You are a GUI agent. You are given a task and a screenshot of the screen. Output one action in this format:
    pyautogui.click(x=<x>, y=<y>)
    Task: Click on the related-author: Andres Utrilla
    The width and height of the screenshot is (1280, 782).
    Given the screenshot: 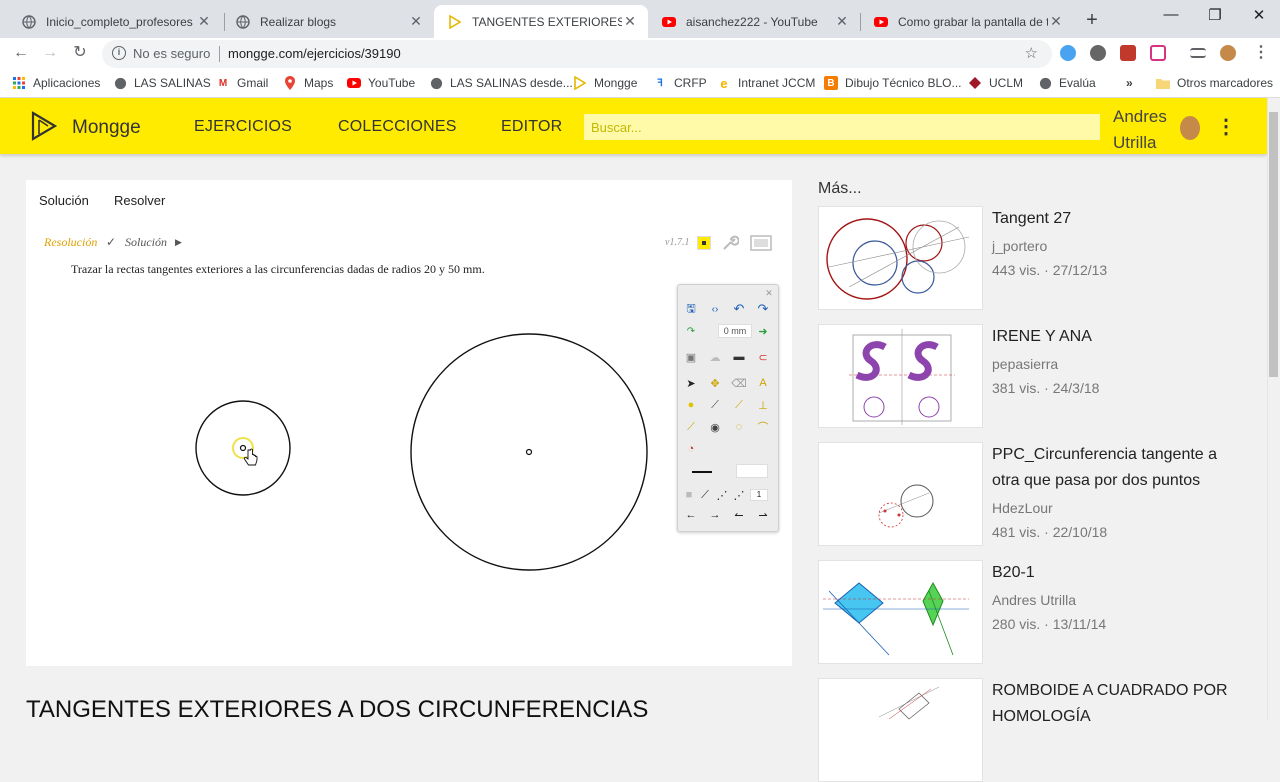 What is the action you would take?
    pyautogui.click(x=1034, y=600)
    